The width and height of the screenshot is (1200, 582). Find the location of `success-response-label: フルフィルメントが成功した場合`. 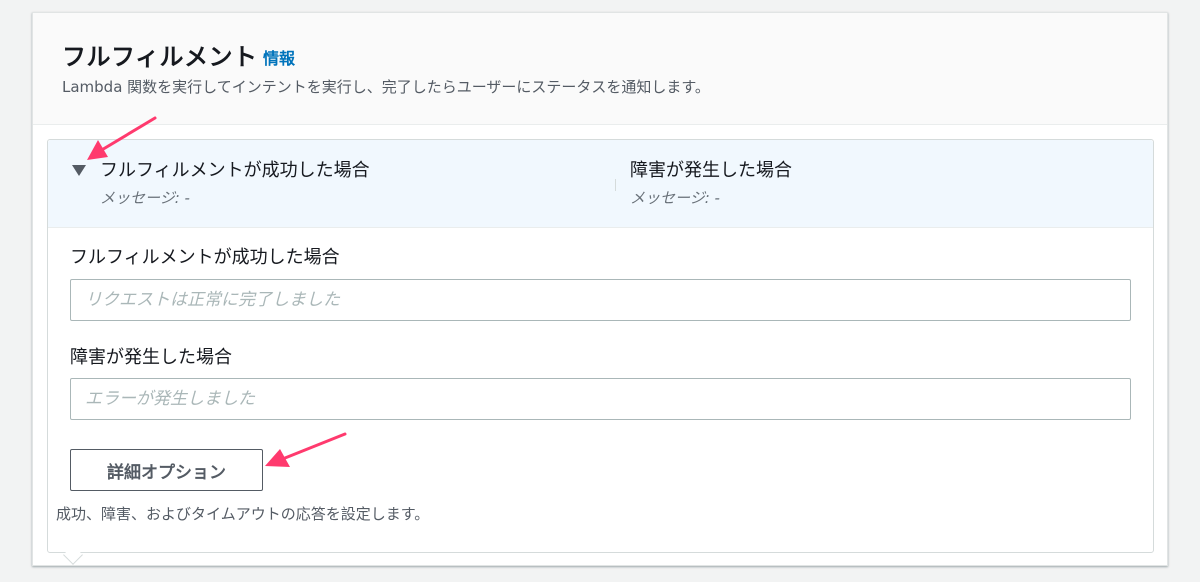

success-response-label: フルフィルメントが成功した場合 is located at coordinates (205, 257).